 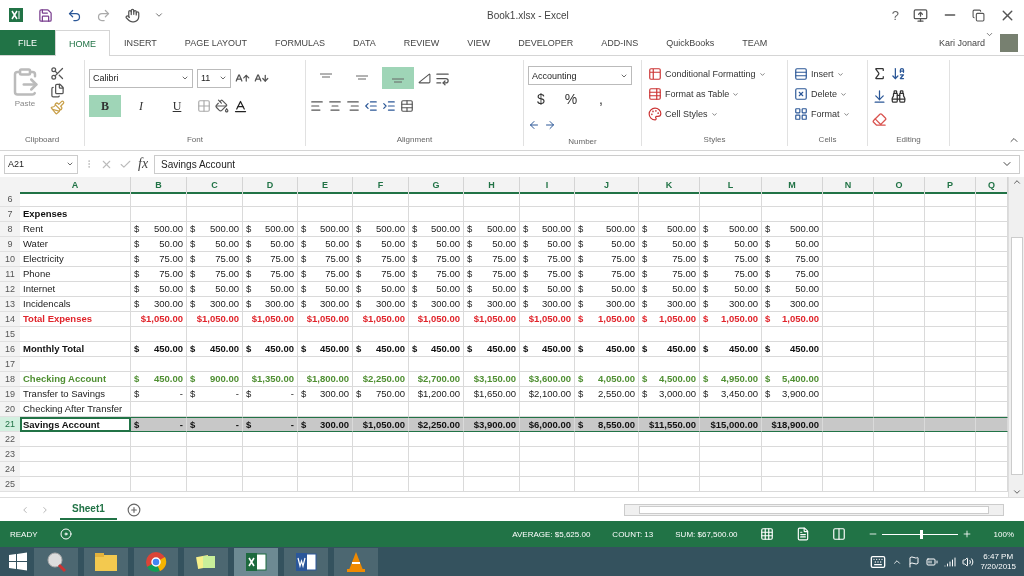 I want to click on column-header: L, so click(x=731, y=185).